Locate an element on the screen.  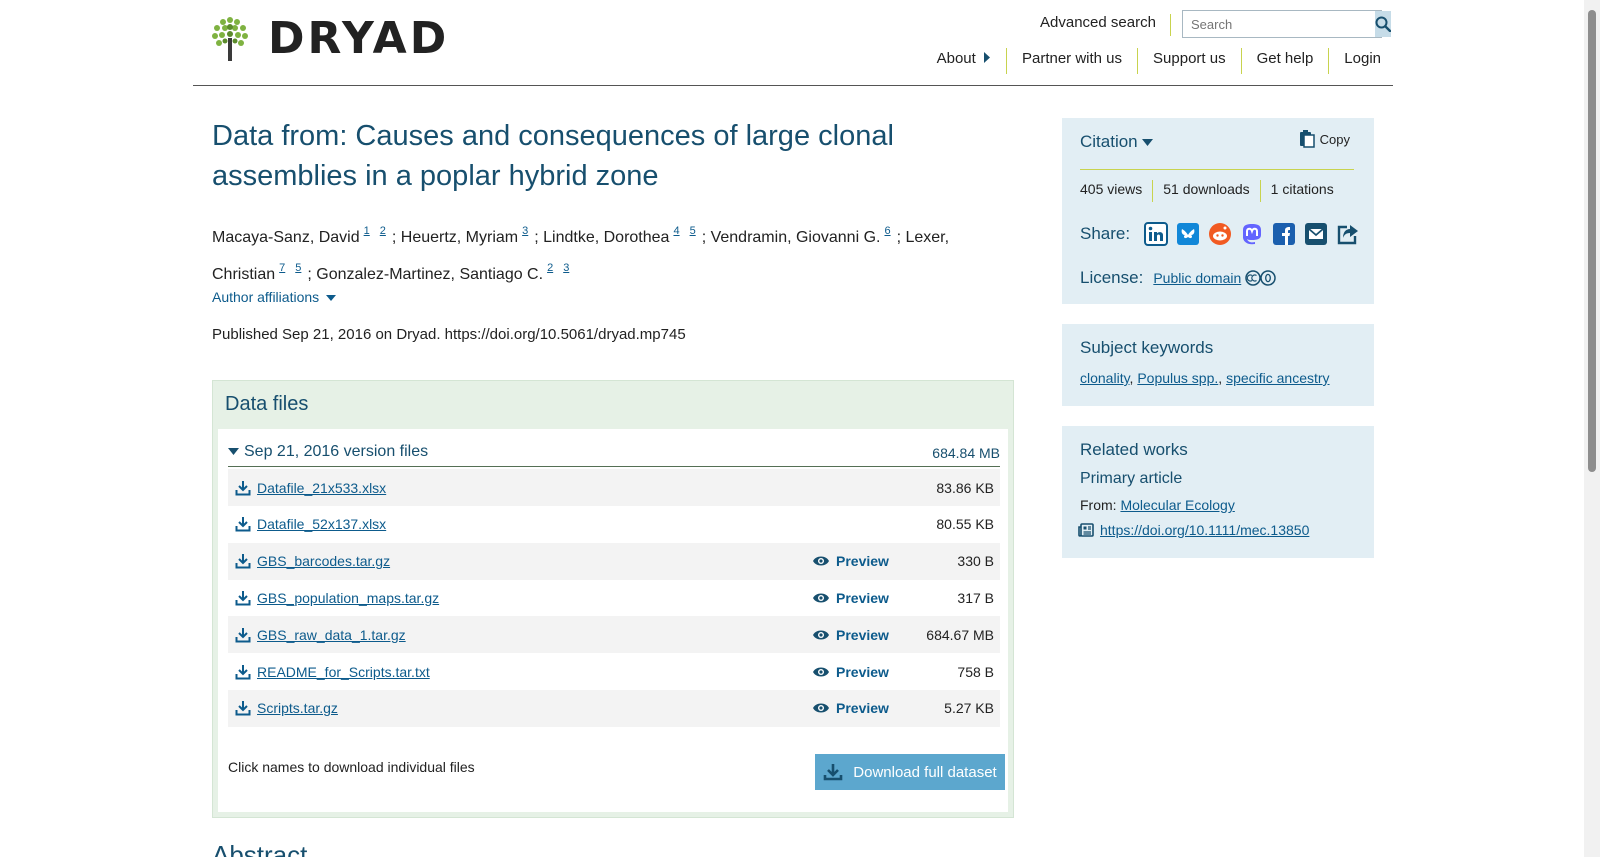
author-affiliations-label: Author affiliations is located at coordinates (266, 297).